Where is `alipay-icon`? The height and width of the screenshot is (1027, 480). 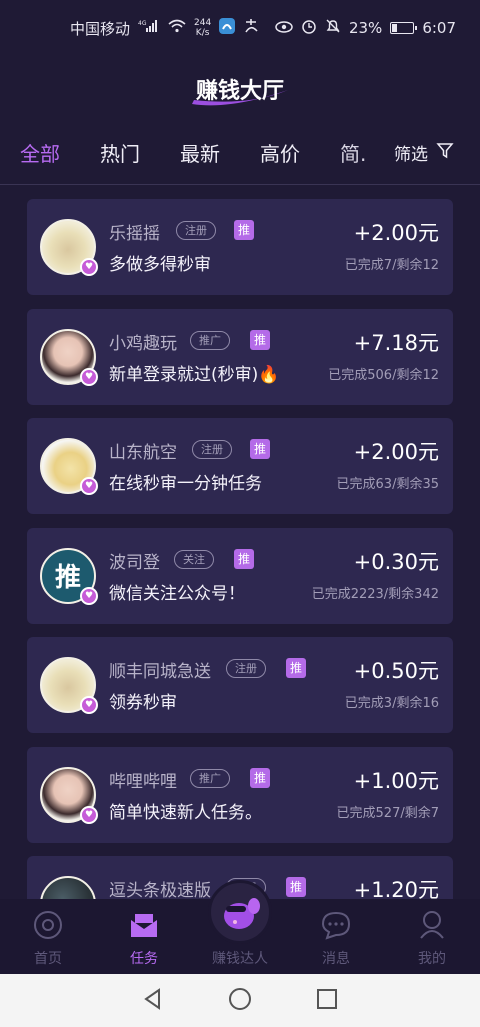 alipay-icon is located at coordinates (251, 28).